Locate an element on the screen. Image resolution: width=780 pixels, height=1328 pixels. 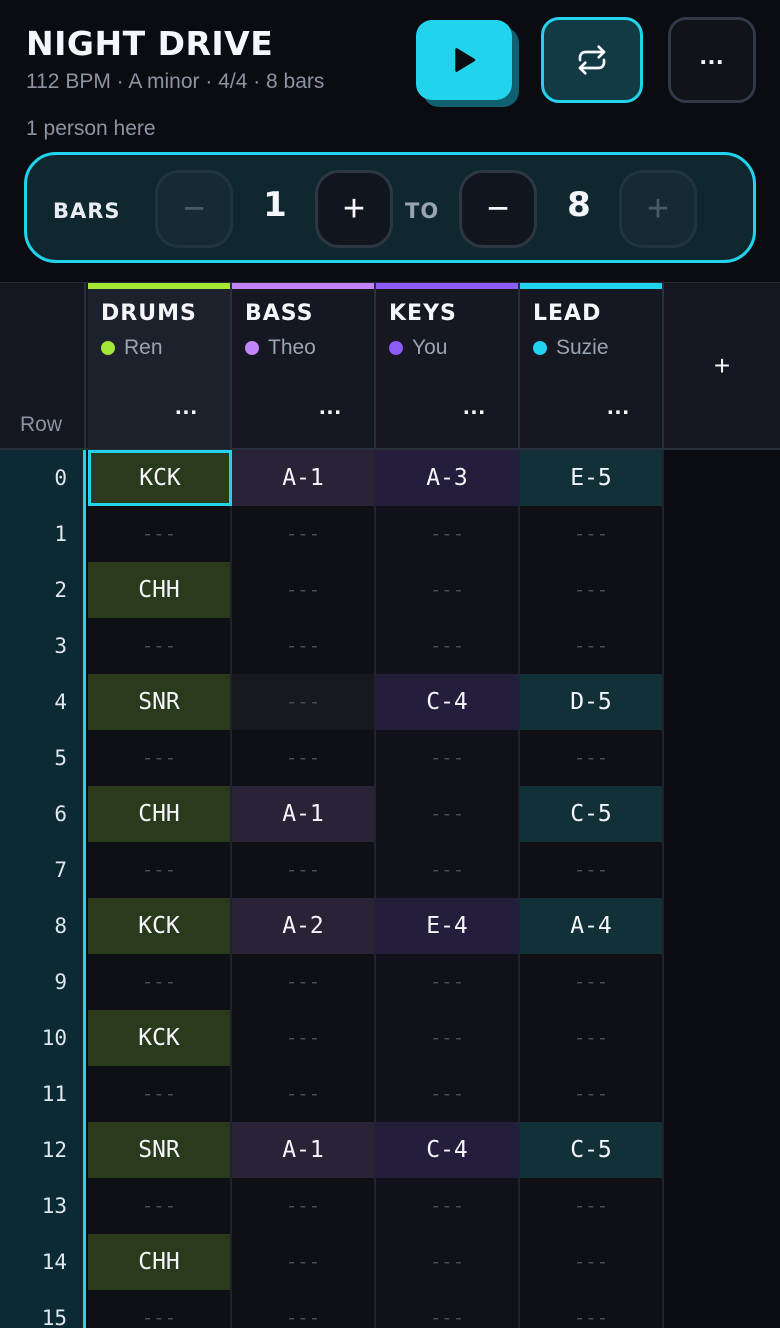
end-decrement-button: − is located at coordinates (498, 209).